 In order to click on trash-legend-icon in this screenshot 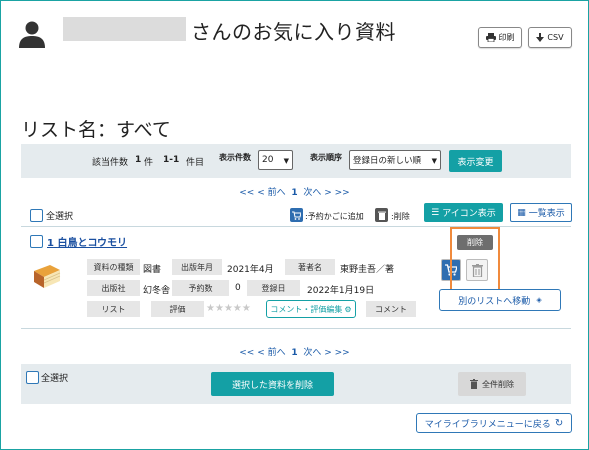, I will do `click(381, 215)`.